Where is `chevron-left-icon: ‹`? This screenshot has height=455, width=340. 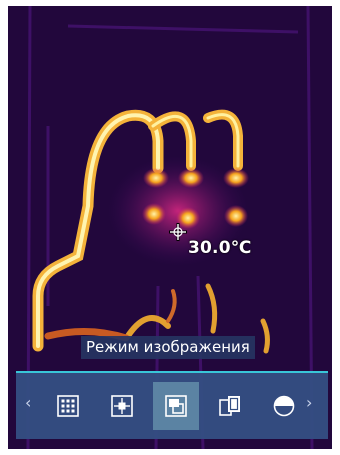 chevron-left-icon: ‹ is located at coordinates (28, 403).